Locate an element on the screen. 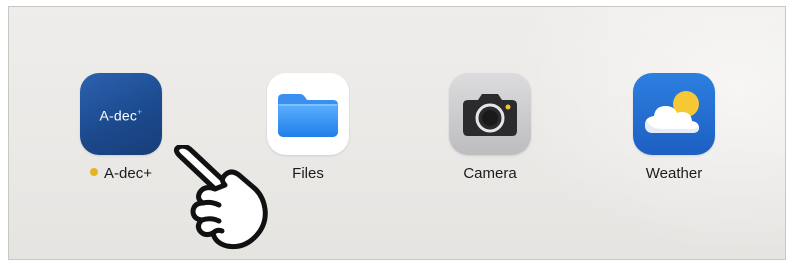  a-dec-icon-logo: A-dec+ is located at coordinates (121, 115).